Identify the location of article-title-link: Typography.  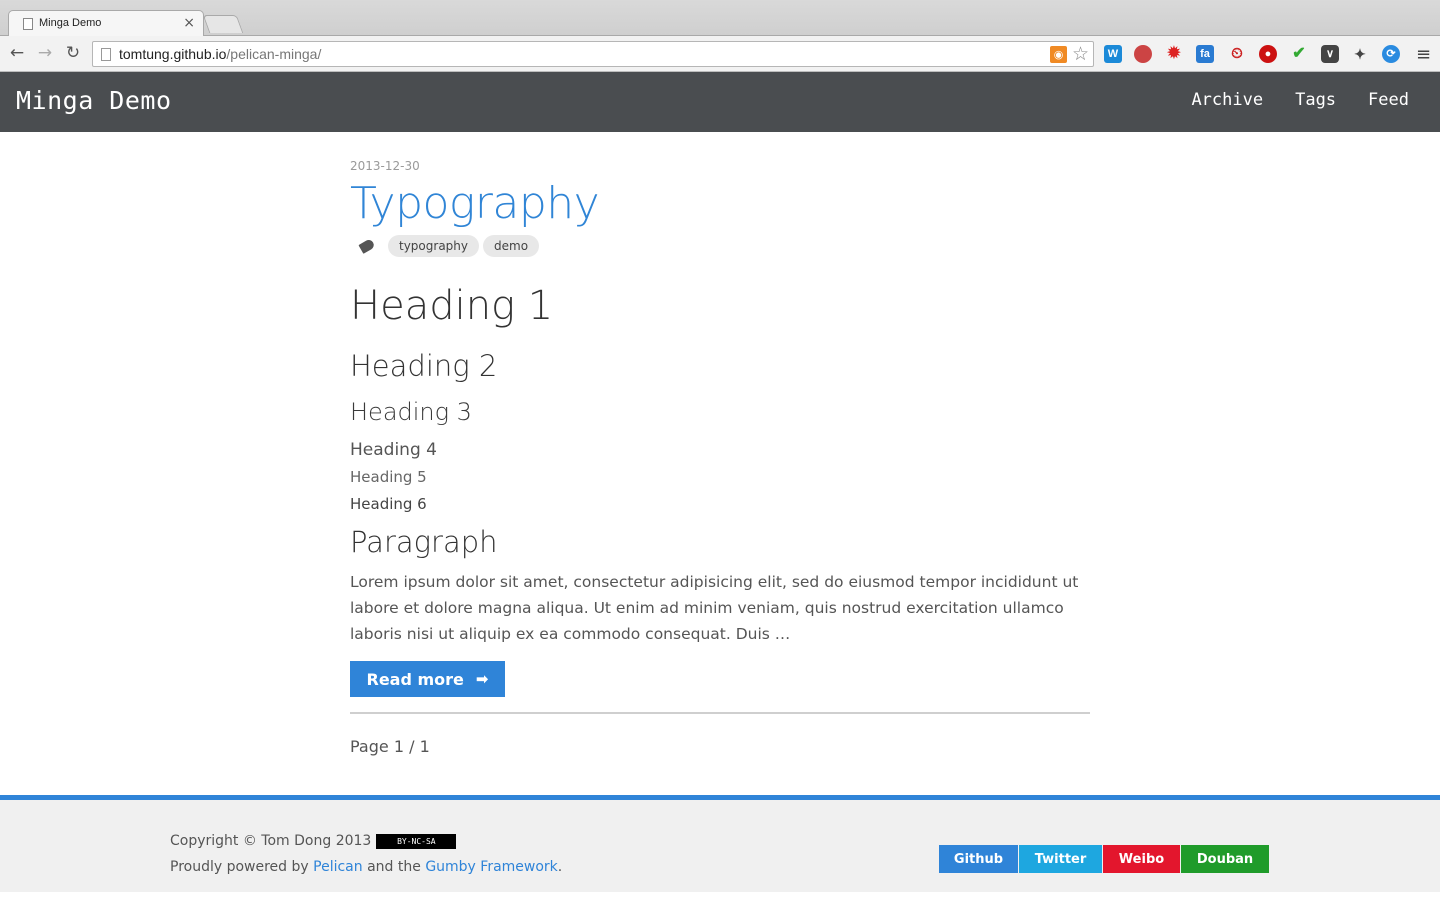
(475, 203).